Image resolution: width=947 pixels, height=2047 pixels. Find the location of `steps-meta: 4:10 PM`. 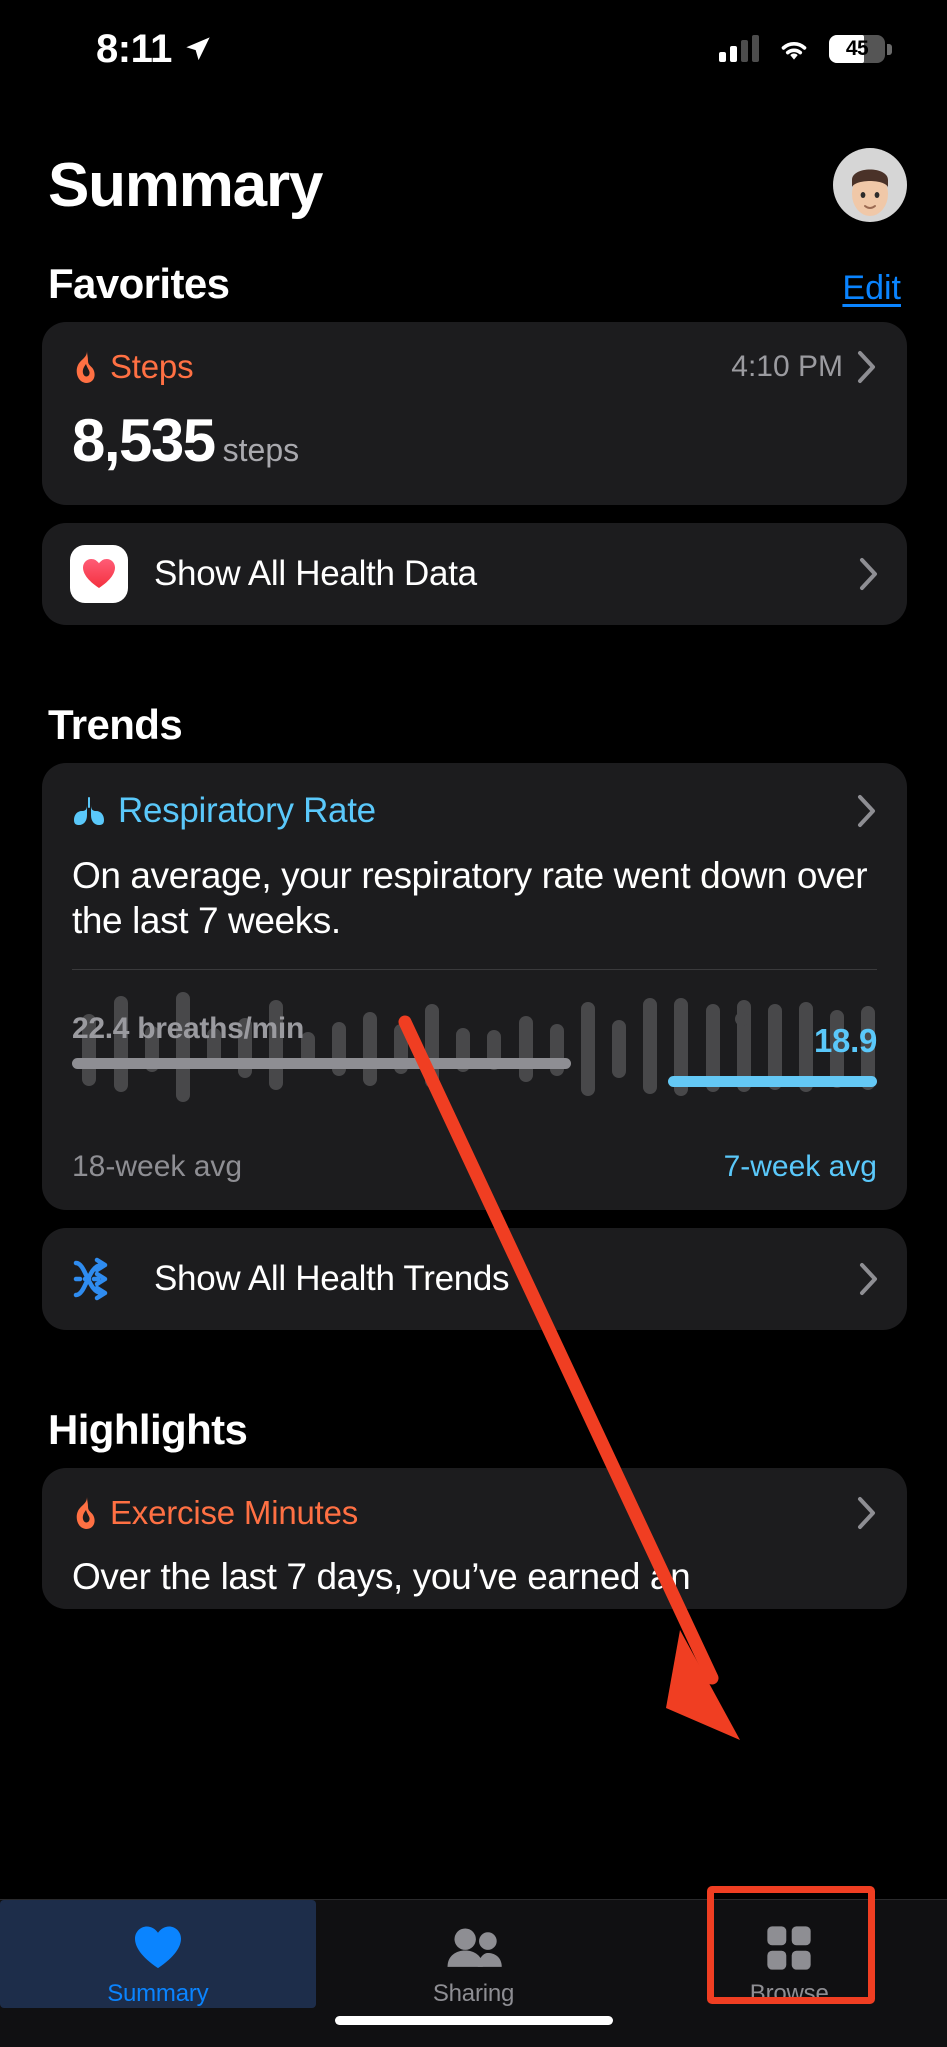

steps-meta: 4:10 PM is located at coordinates (804, 367).